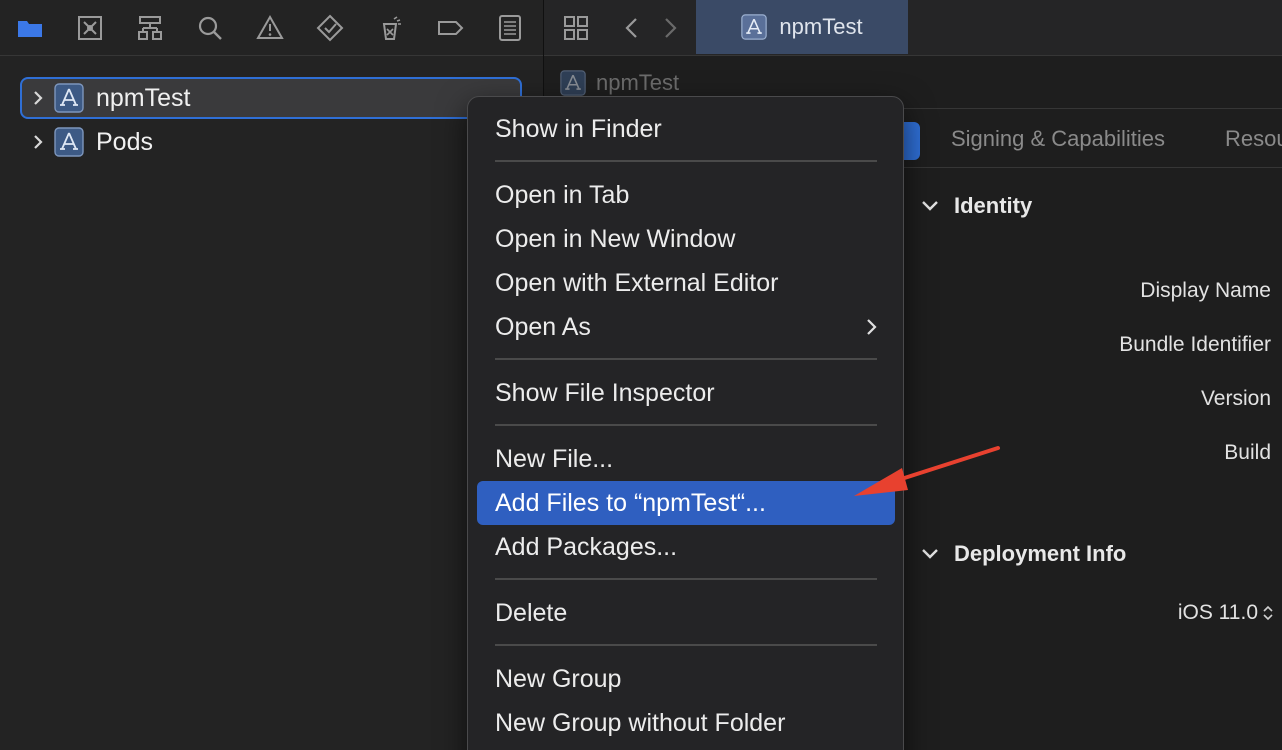 Image resolution: width=1282 pixels, height=750 pixels. Describe the element at coordinates (1235, 398) in the screenshot. I see `version-label: Version` at that location.